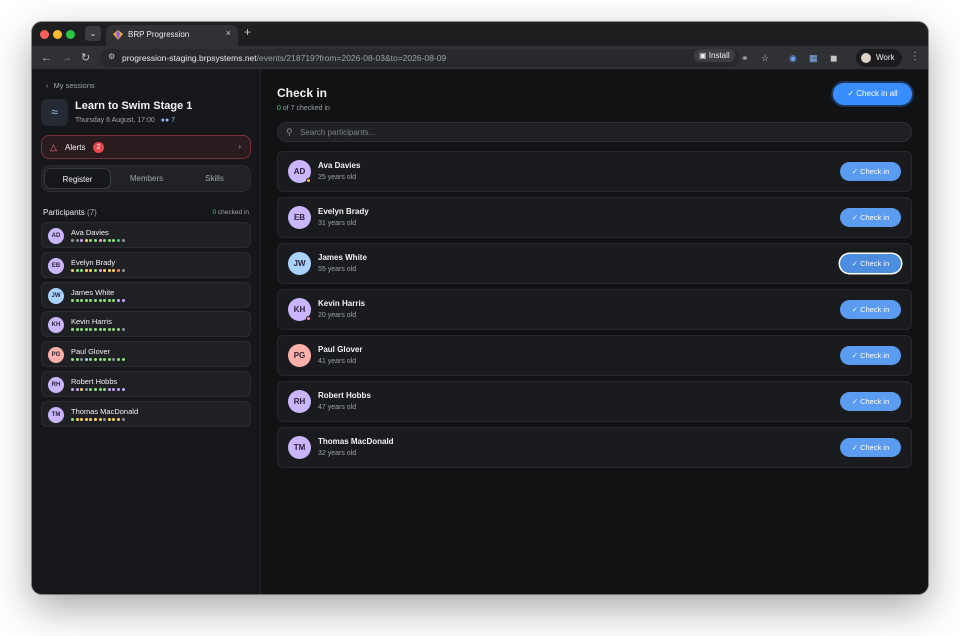 The width and height of the screenshot is (960, 636). I want to click on avatar-initials: TM, so click(299, 447).